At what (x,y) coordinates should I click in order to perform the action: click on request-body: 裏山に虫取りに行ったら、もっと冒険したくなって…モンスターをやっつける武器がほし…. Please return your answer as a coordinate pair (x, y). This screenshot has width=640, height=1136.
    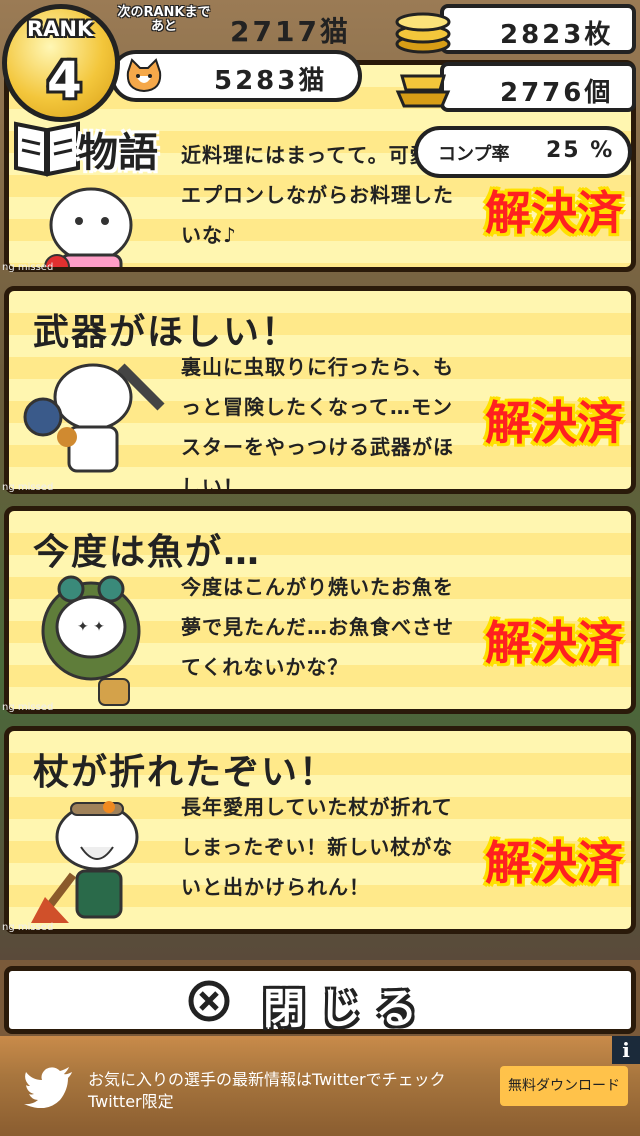
    Looking at the image, I should click on (317, 424).